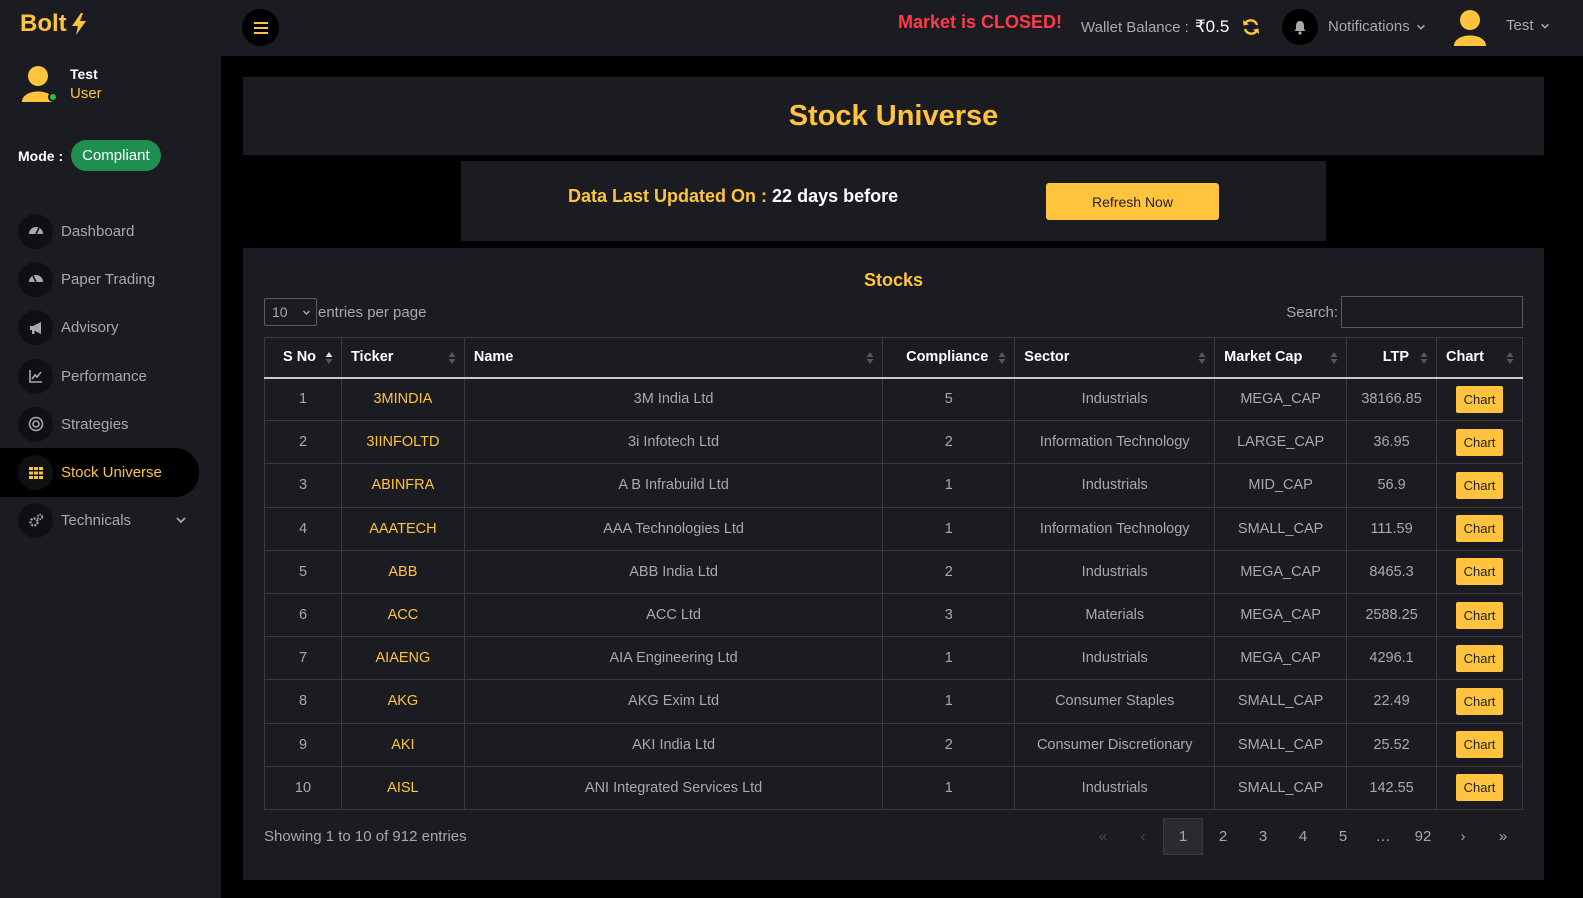  I want to click on sort-icon, so click(452, 358).